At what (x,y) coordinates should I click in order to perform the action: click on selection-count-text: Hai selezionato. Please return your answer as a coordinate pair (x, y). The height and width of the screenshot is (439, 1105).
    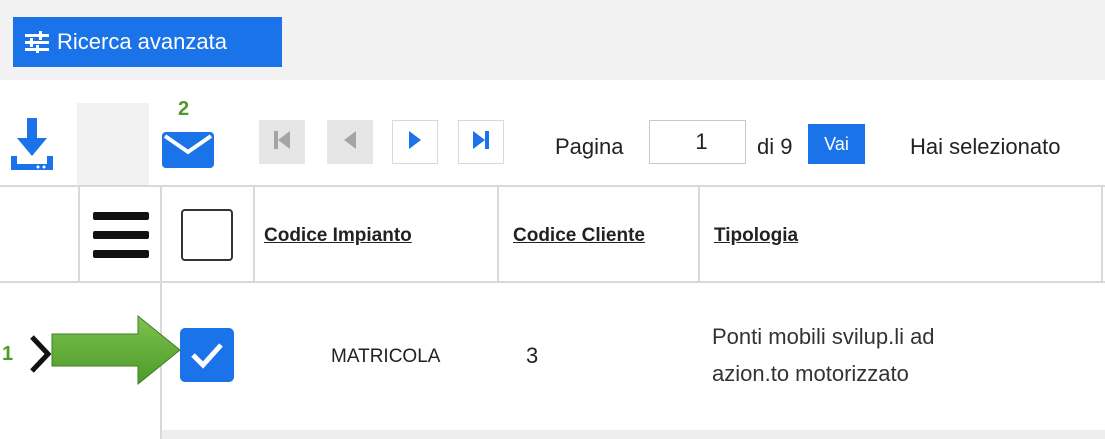
    Looking at the image, I should click on (985, 146).